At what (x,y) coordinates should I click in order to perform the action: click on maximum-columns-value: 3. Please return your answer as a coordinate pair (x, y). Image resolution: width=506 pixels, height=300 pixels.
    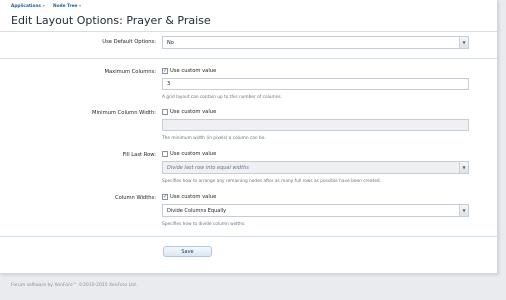
    Looking at the image, I should click on (169, 84).